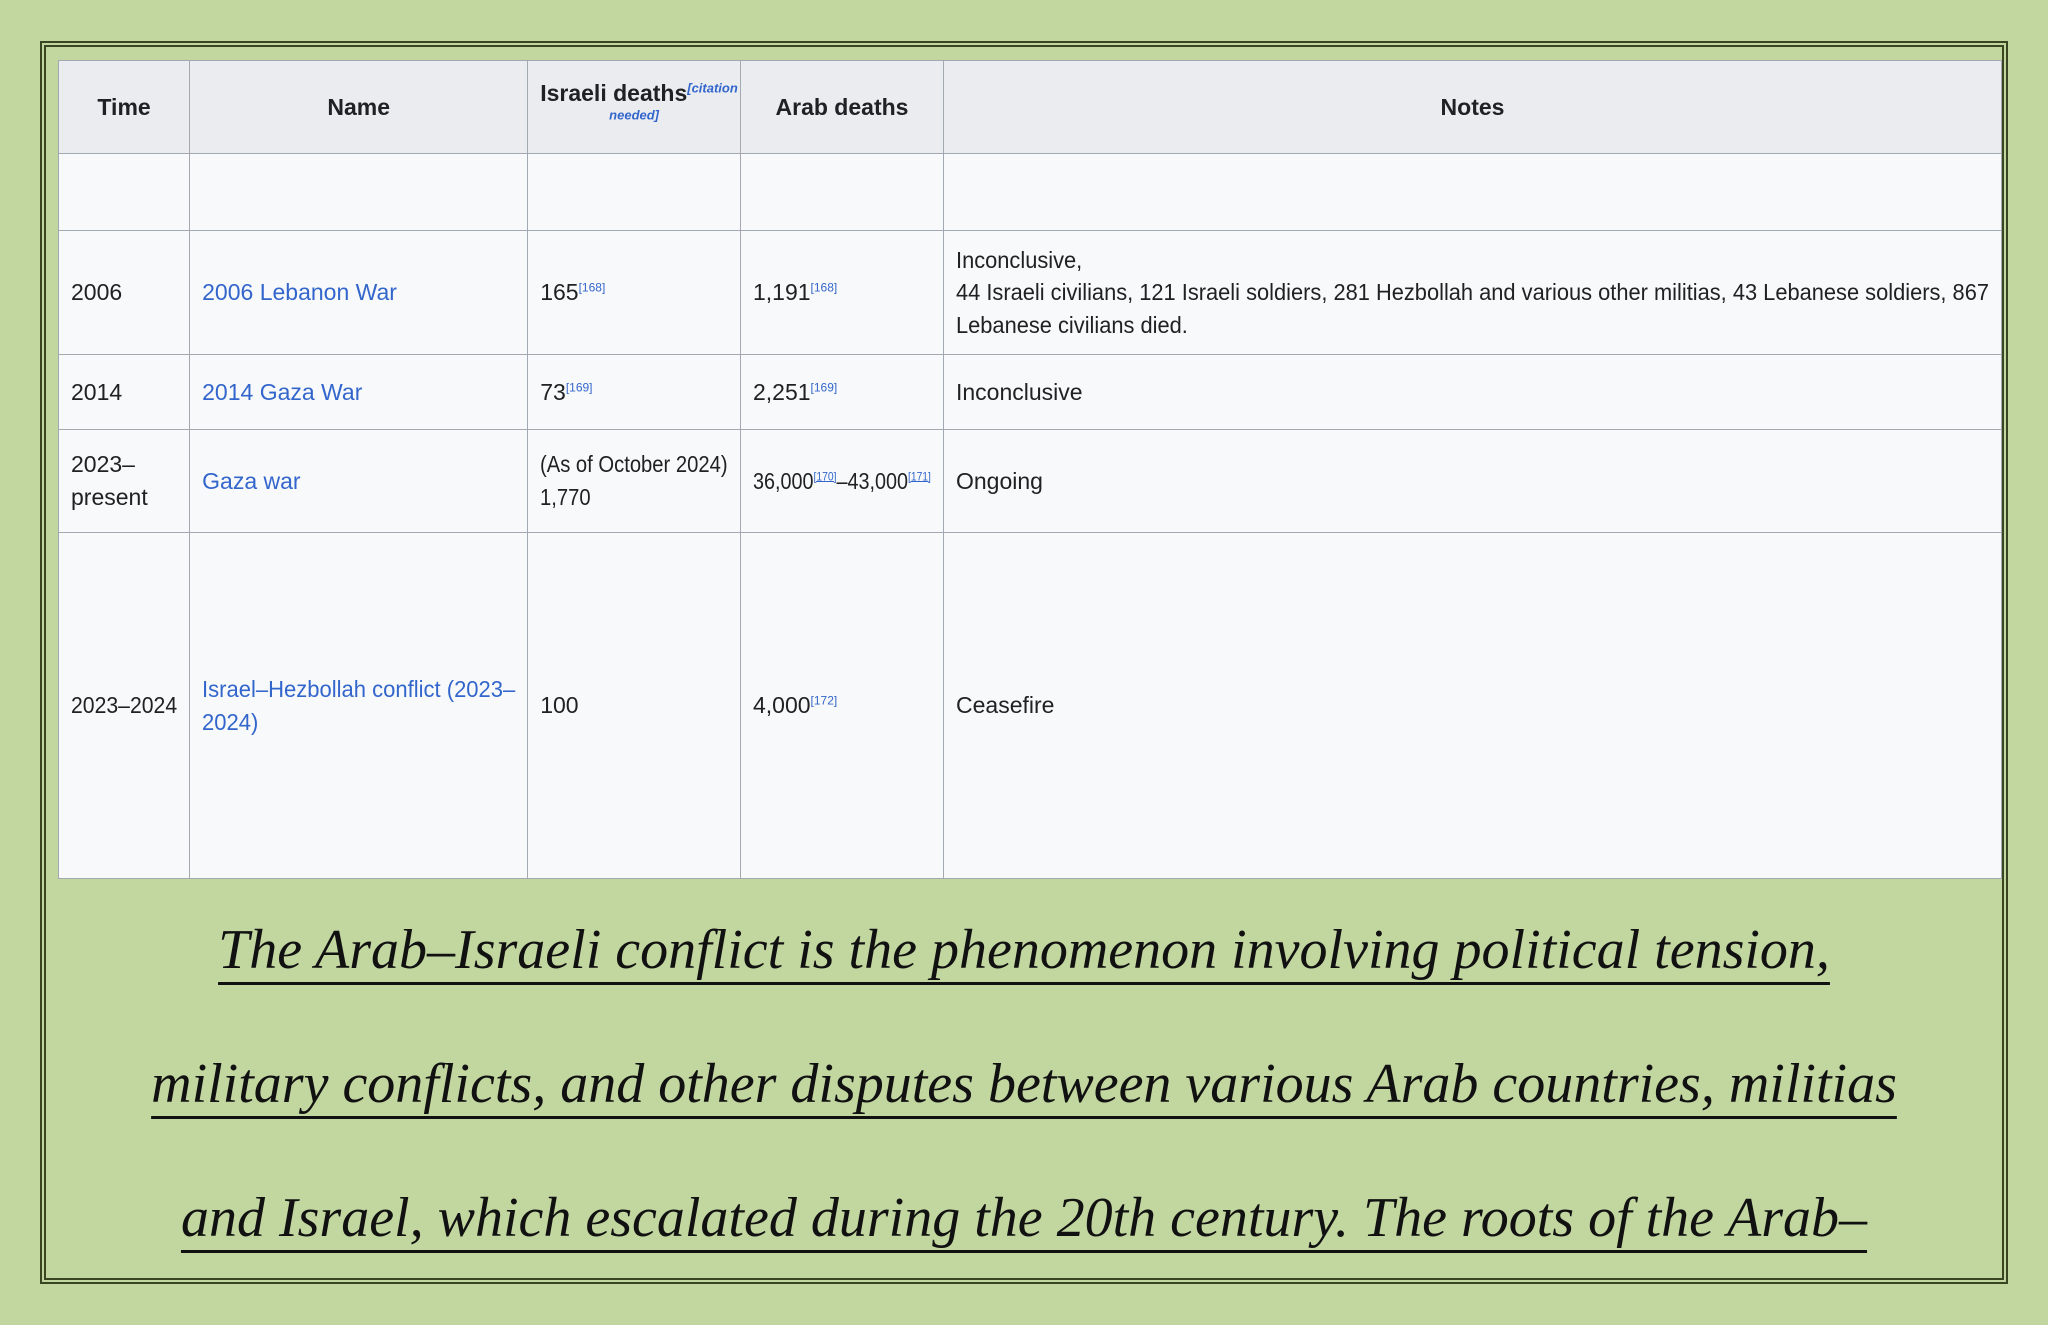 The width and height of the screenshot is (2048, 1325). What do you see at coordinates (614, 93) in the screenshot?
I see `col-header-label: Israeli deaths` at bounding box center [614, 93].